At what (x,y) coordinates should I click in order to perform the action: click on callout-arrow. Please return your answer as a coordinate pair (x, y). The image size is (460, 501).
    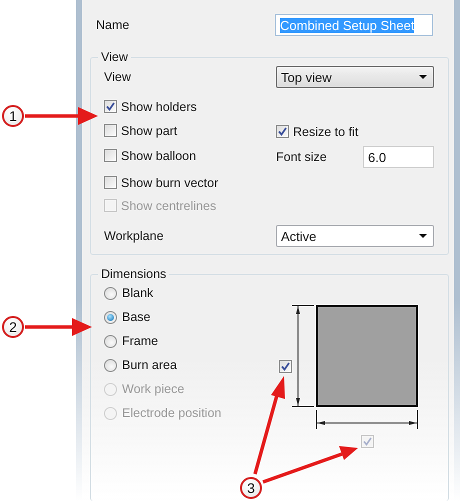
    Looking at the image, I should click on (58, 327).